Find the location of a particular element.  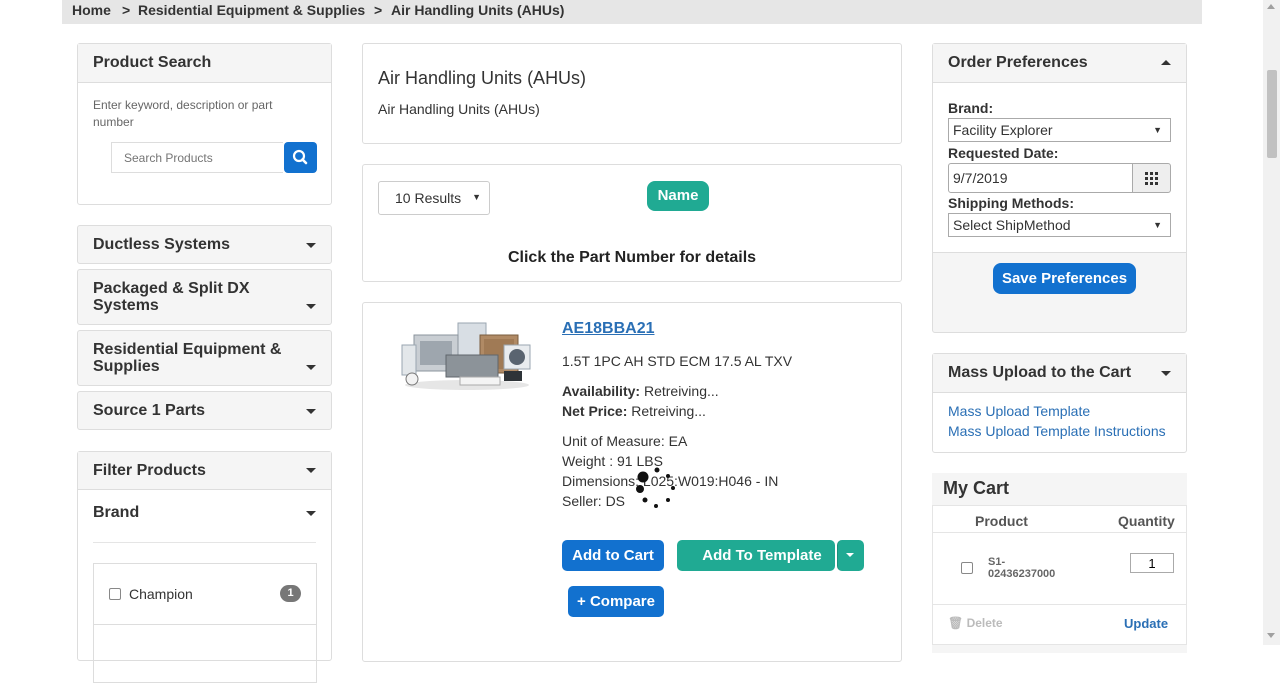

search-icon is located at coordinates (300, 157).